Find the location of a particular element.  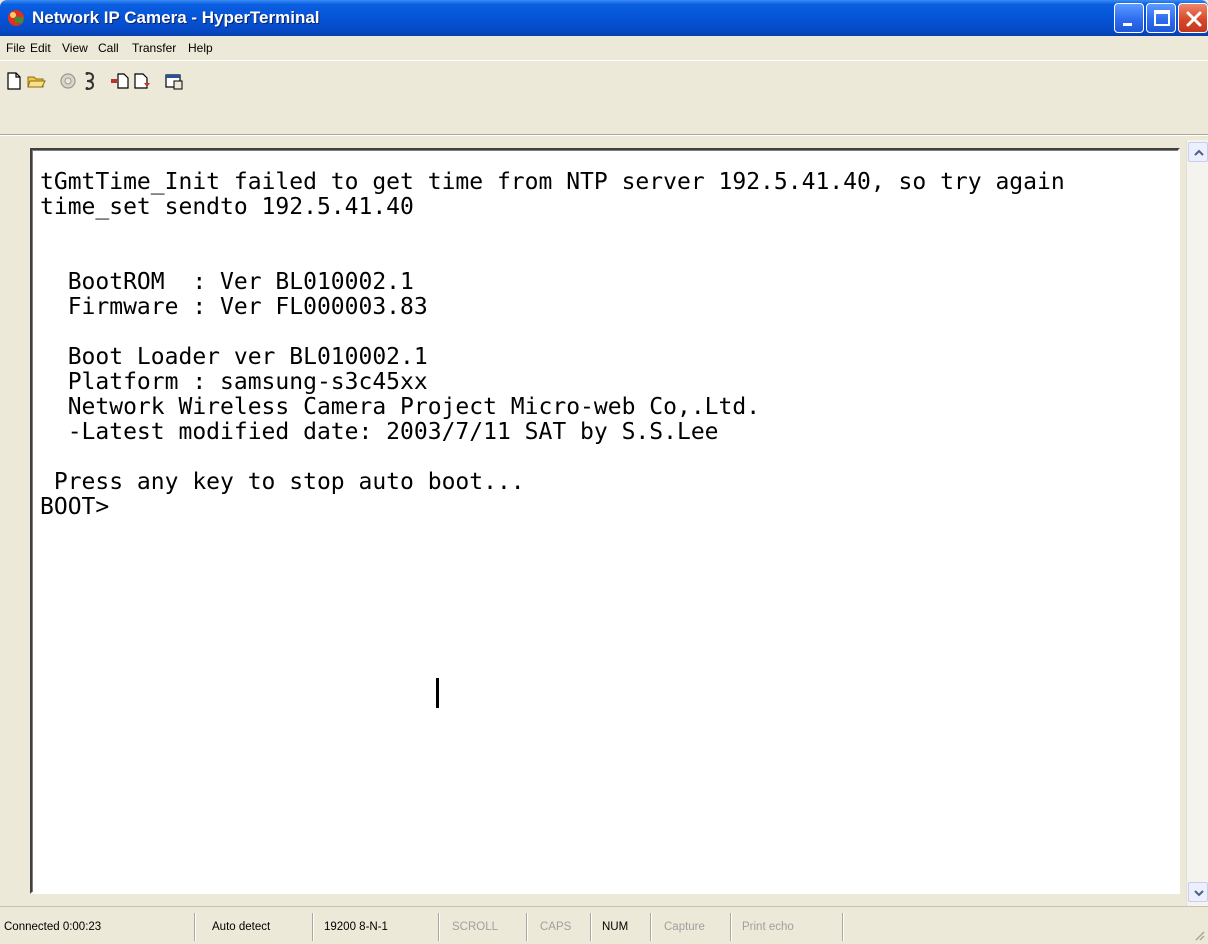

resize-grip-icon is located at coordinates (1199, 935).